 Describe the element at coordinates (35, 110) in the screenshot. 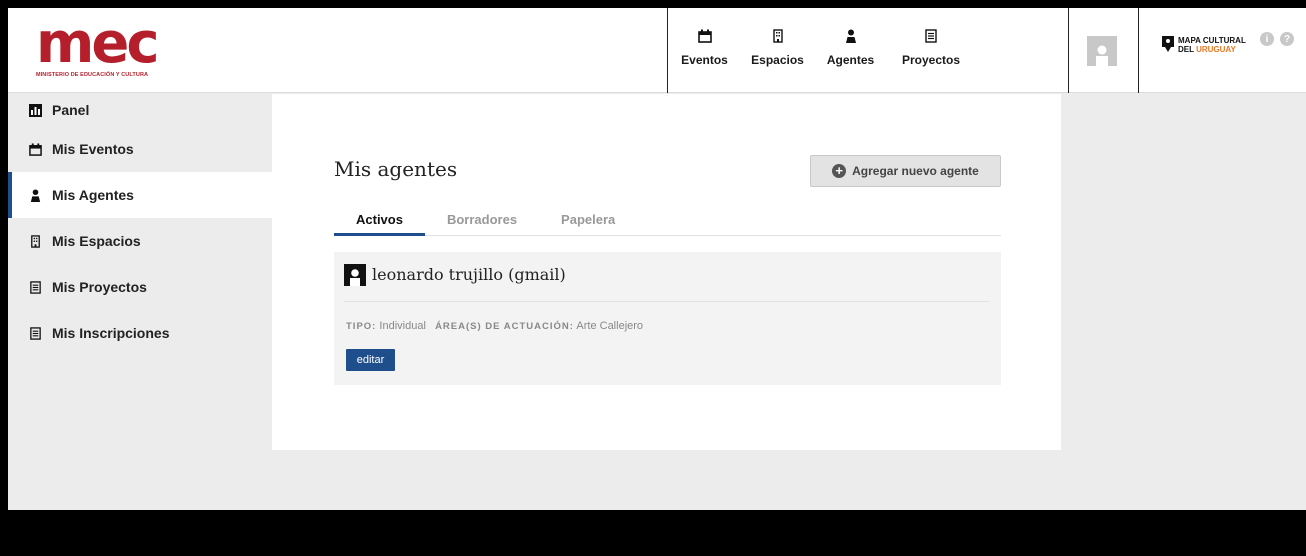

I see `panel-icon` at that location.